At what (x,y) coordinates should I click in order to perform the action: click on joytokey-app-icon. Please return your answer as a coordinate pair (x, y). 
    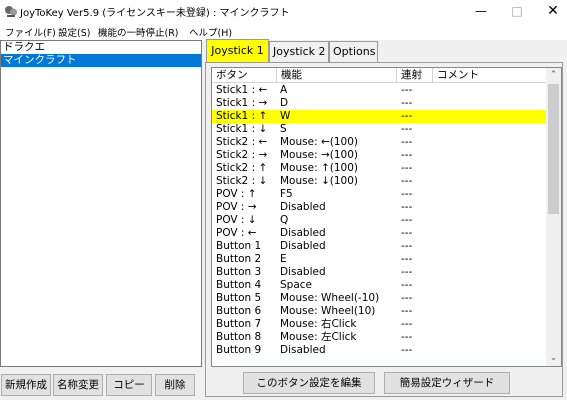
    Looking at the image, I should click on (11, 11).